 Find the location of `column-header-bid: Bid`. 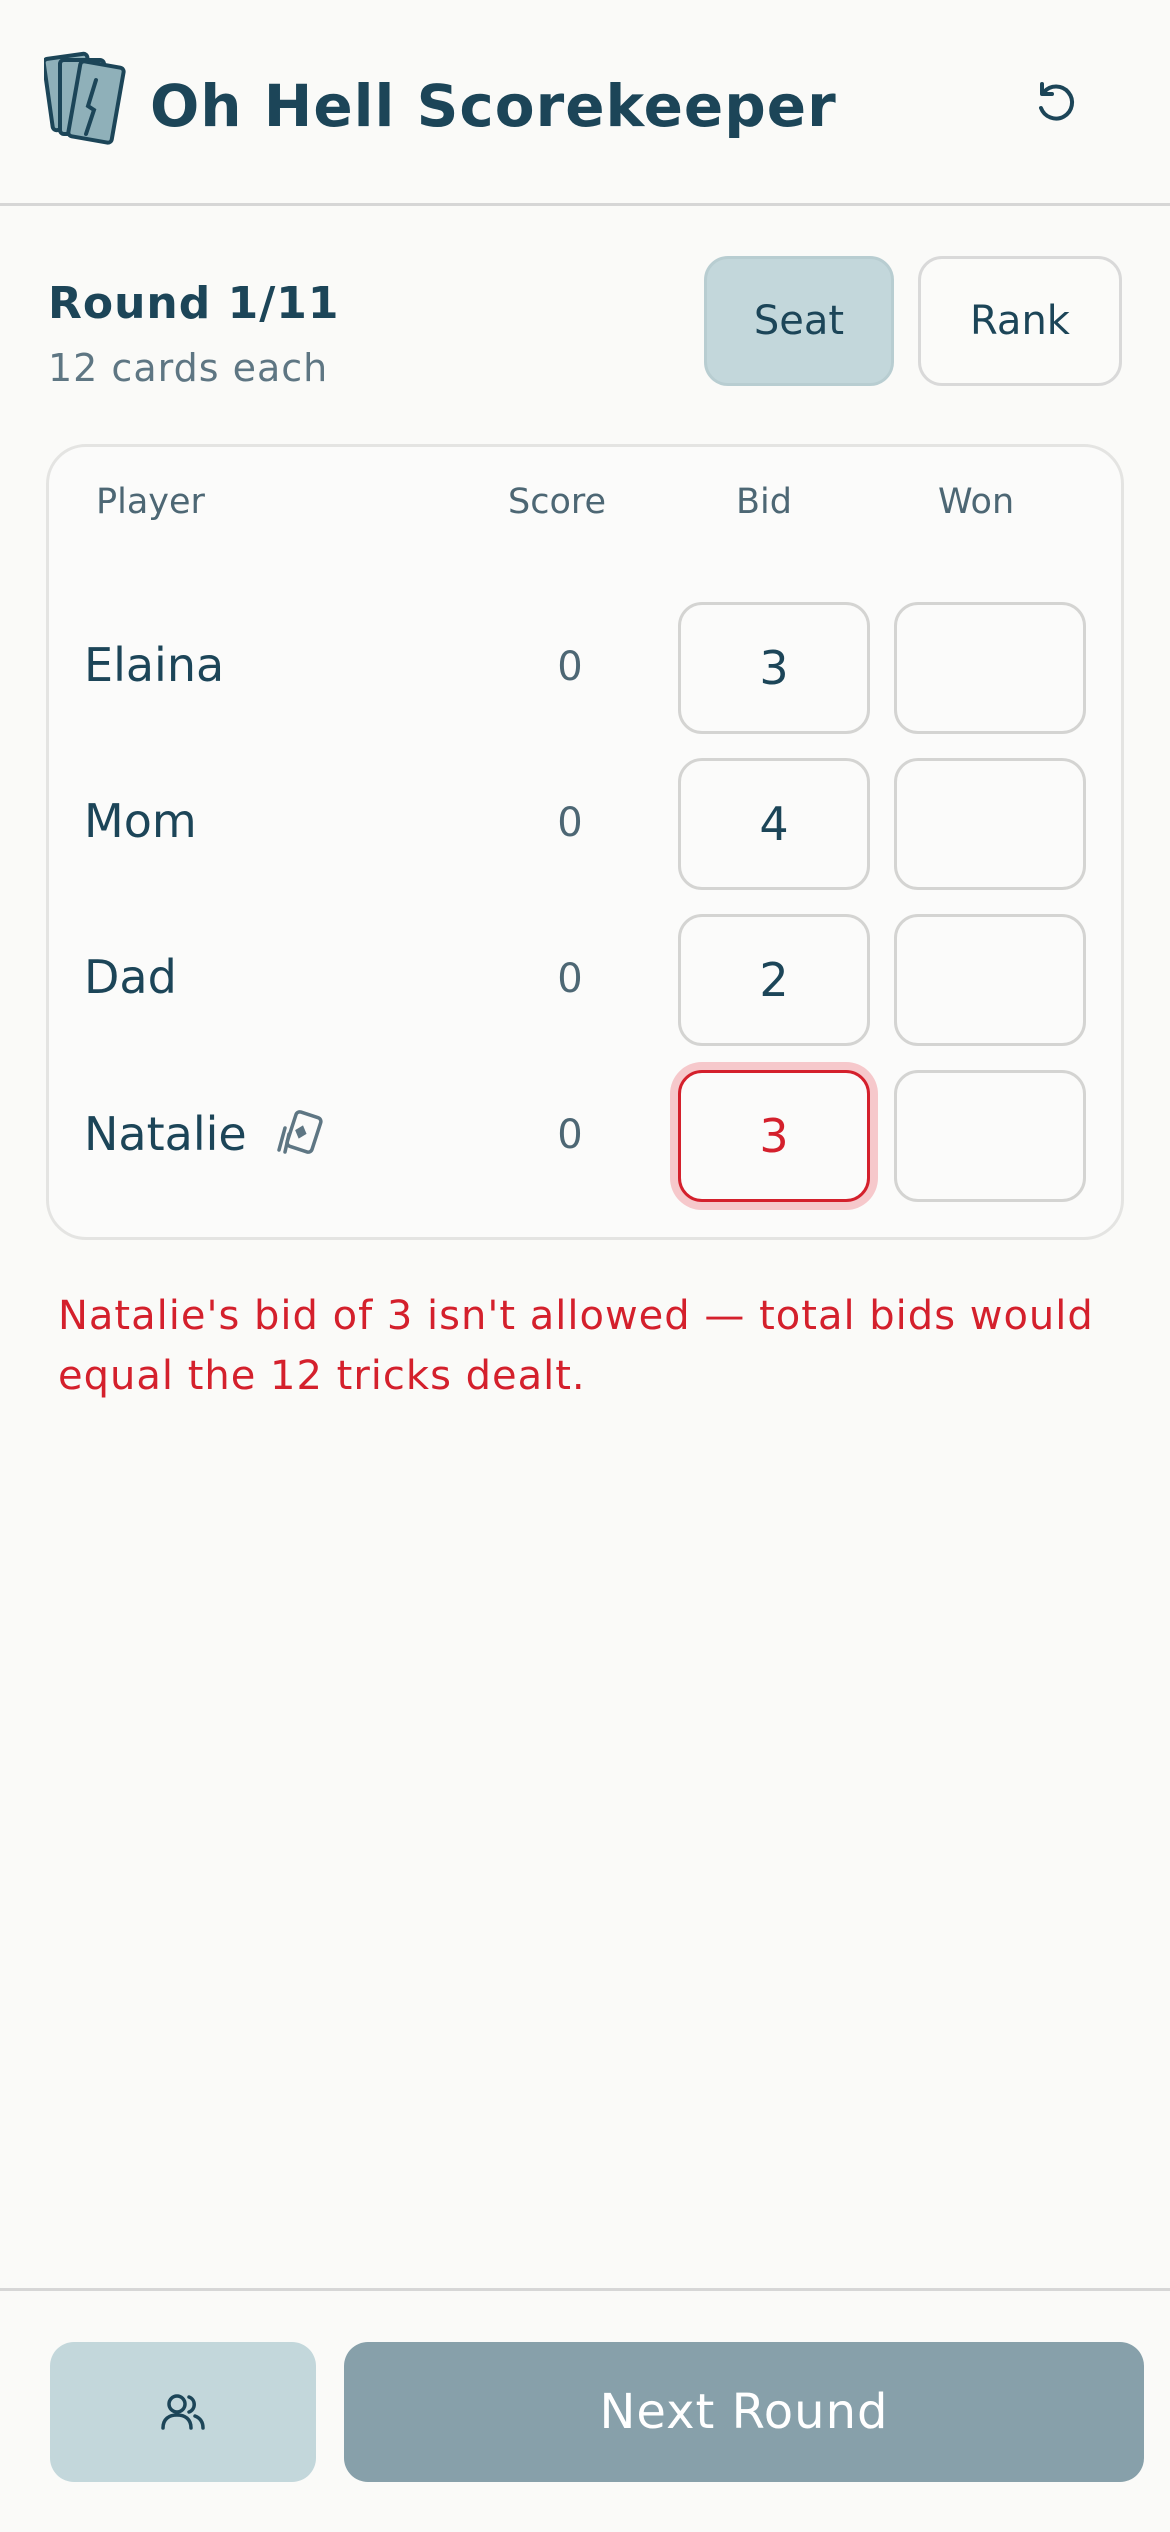

column-header-bid: Bid is located at coordinates (764, 502).